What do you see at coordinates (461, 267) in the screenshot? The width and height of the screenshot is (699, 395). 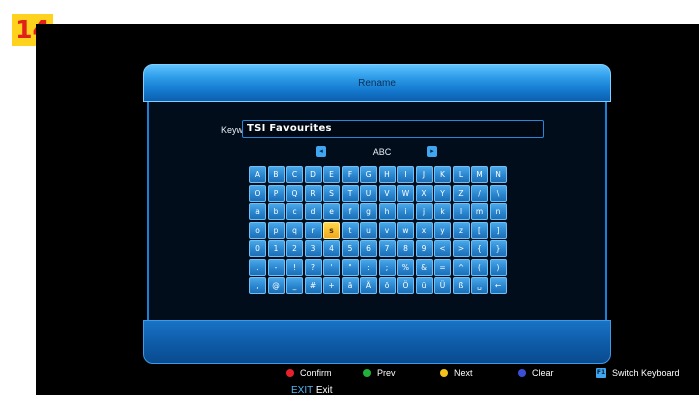 I see `key-5-11: ^` at bounding box center [461, 267].